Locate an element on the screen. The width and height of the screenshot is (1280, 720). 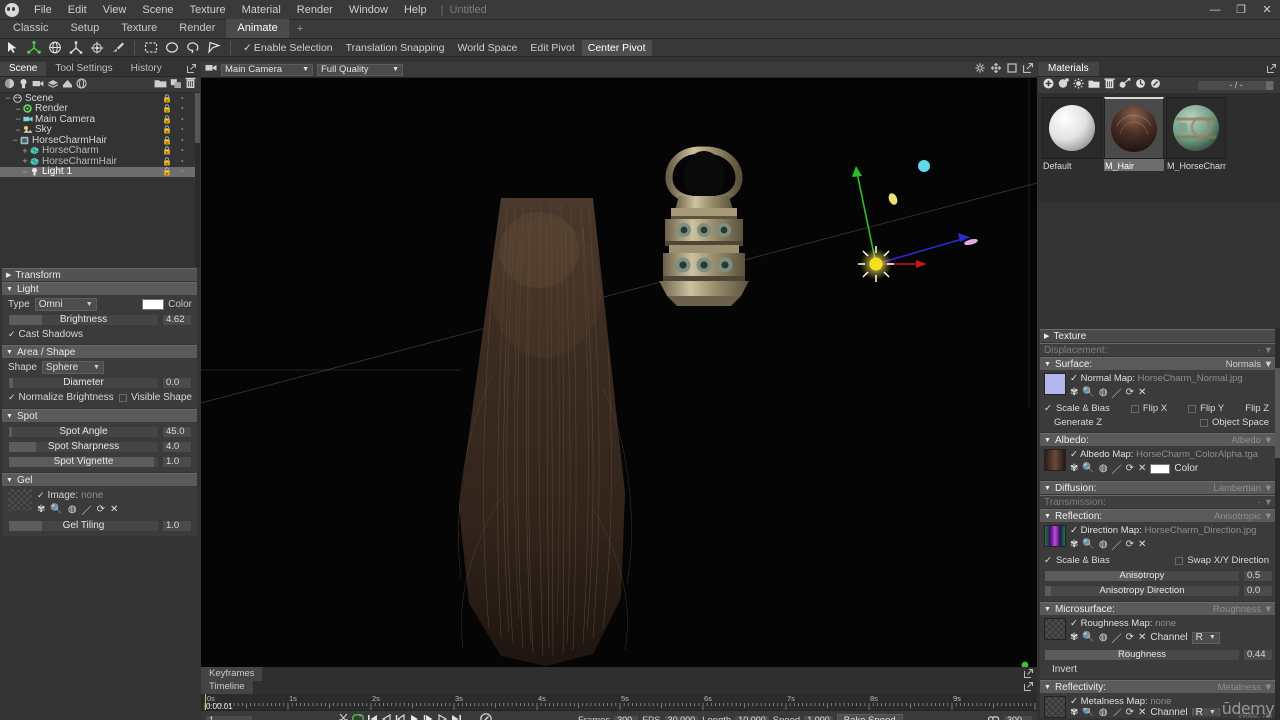
diameter-value: 0.0 is located at coordinates (177, 382).